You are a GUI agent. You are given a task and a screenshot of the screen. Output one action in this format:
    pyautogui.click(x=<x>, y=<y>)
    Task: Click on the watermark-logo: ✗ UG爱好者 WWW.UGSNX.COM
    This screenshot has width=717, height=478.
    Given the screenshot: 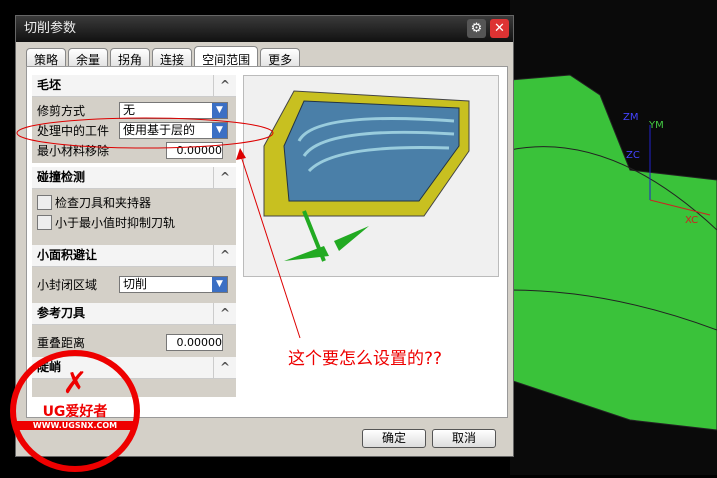 What is the action you would take?
    pyautogui.click(x=75, y=411)
    